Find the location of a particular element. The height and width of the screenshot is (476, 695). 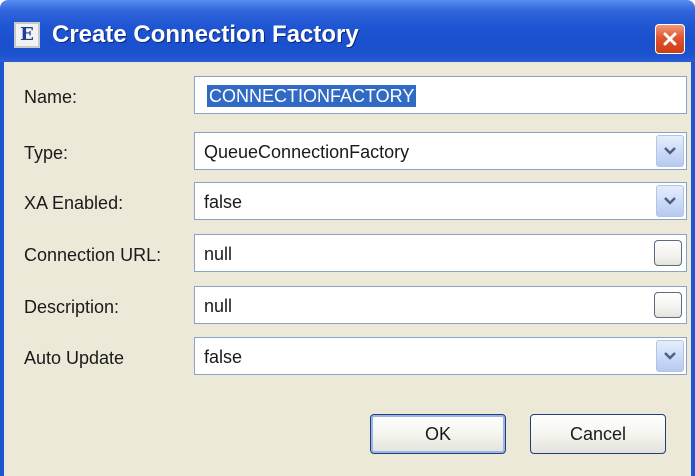

auto-update-dropdown-button is located at coordinates (670, 356).